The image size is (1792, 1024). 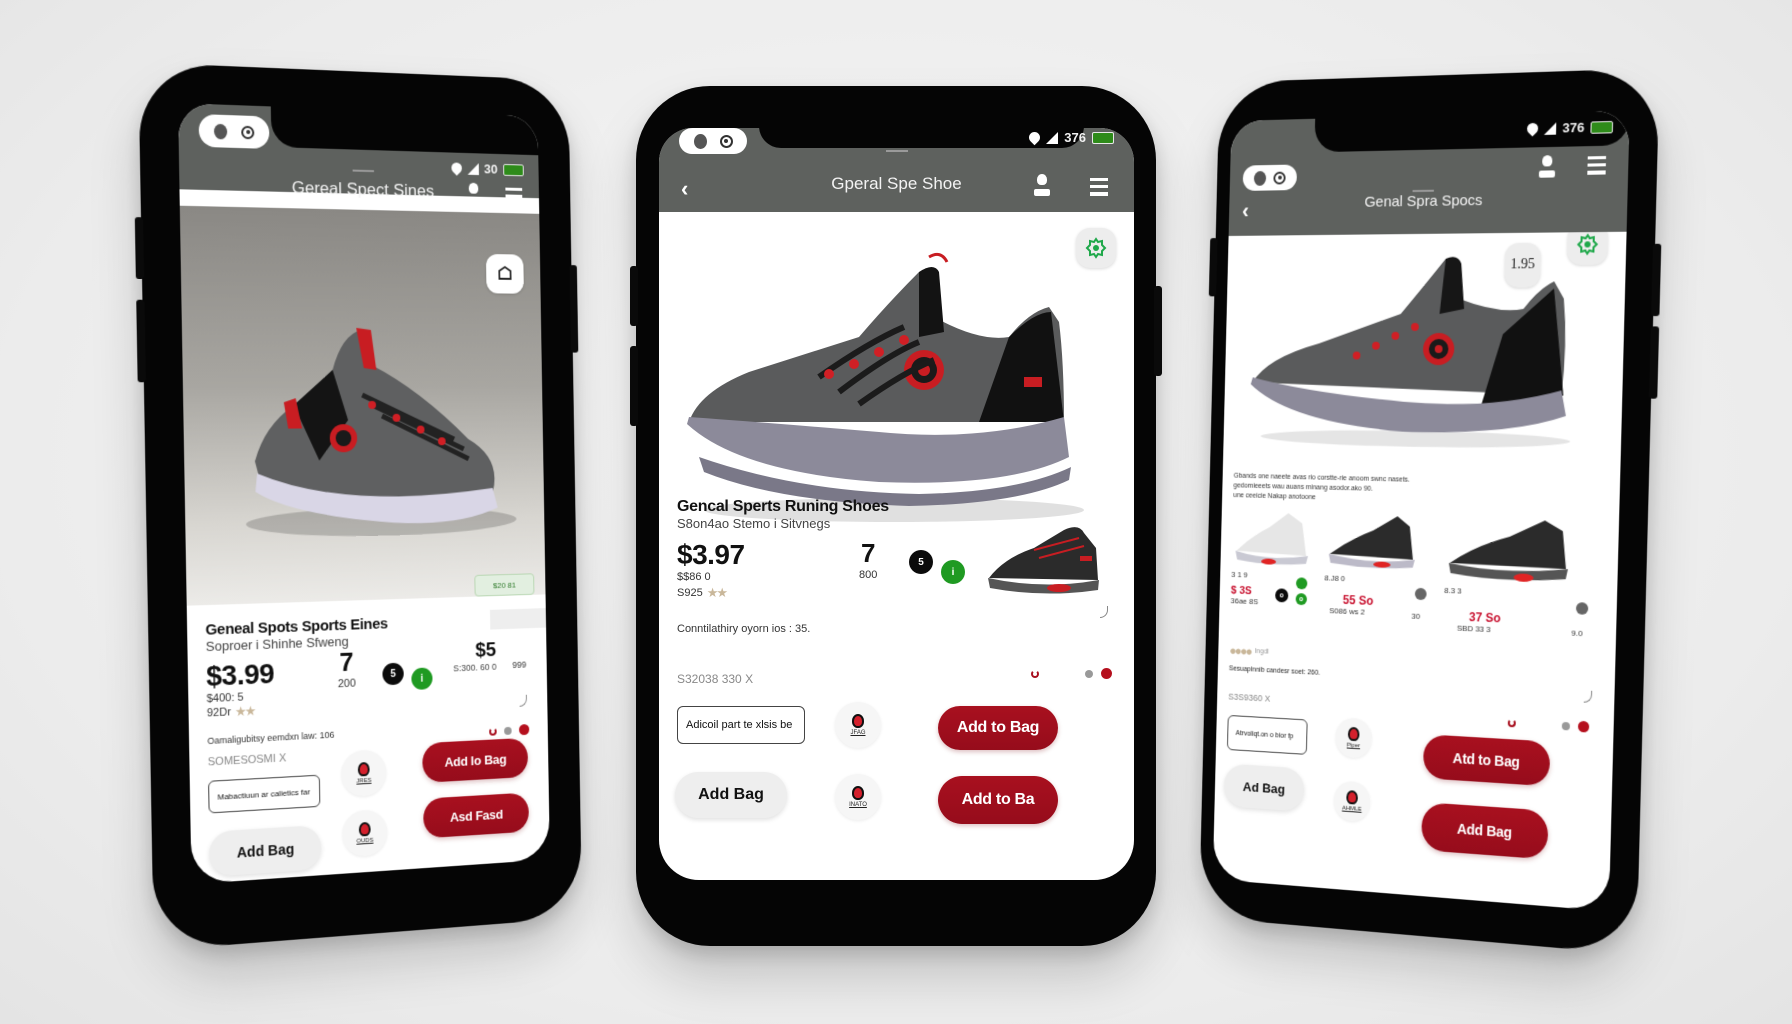 What do you see at coordinates (346, 662) in the screenshot?
I see `quantity-value: 7` at bounding box center [346, 662].